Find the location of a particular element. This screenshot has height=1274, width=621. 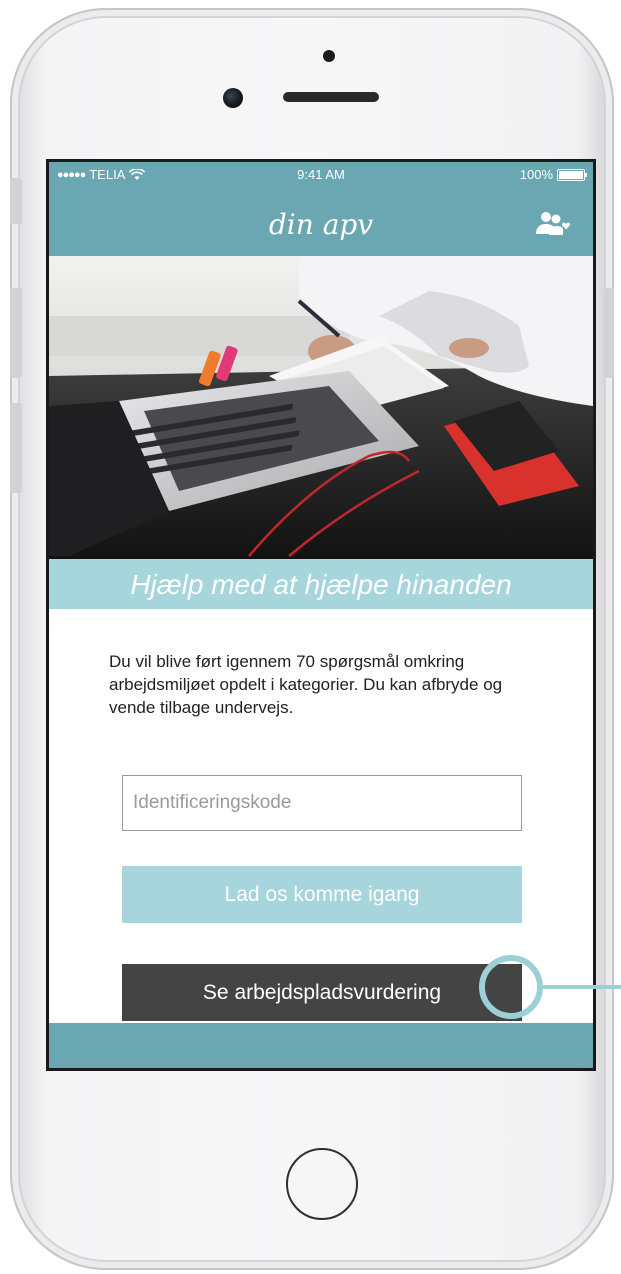

nav-bar: din apv is located at coordinates (321, 222).